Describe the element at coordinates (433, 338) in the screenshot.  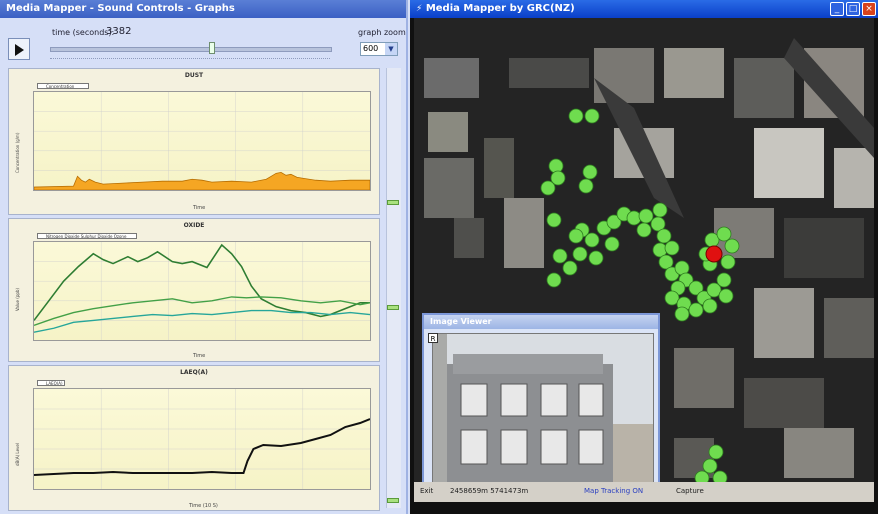
I see `image-viewer-marker: R` at that location.